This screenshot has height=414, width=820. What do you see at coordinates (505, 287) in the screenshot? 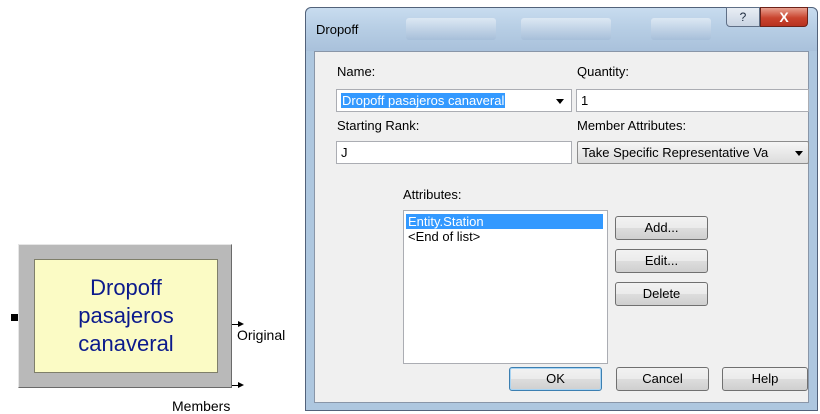
I see `attributes-listbox: Entity.Station <End of list>` at bounding box center [505, 287].